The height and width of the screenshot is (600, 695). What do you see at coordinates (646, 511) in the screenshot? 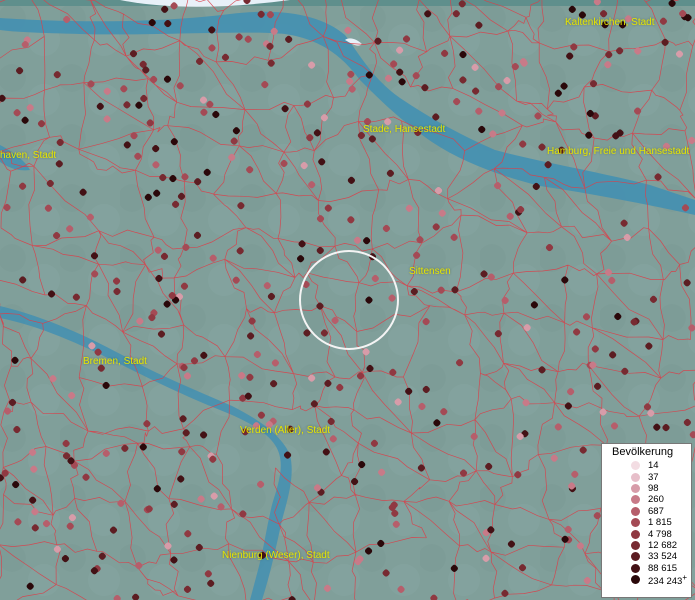
I see `legend-row: 687` at bounding box center [646, 511].